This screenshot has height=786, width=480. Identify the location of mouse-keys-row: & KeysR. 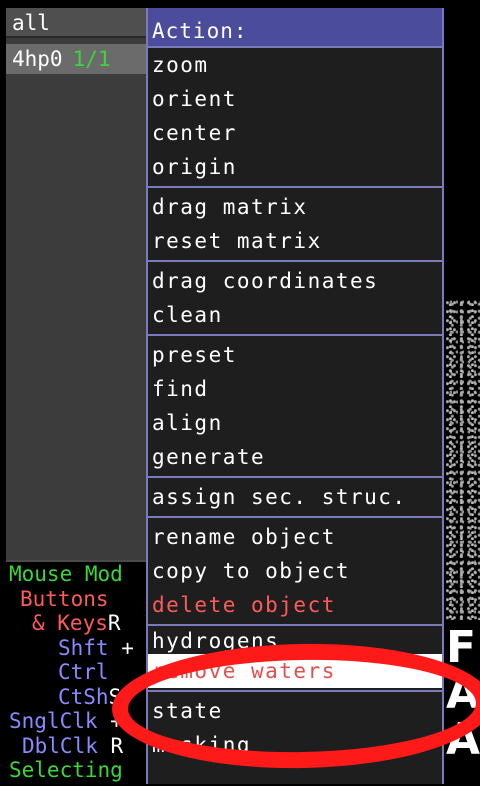
(76, 623).